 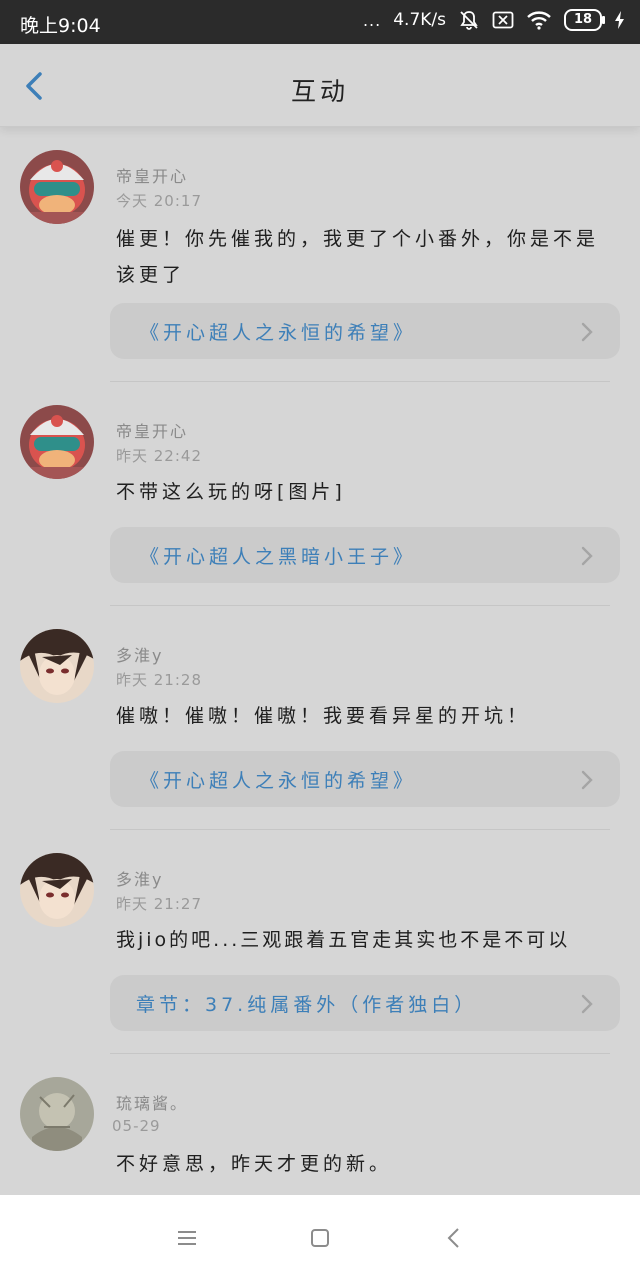 What do you see at coordinates (159, 201) in the screenshot?
I see `timestamp: 今天 20:17` at bounding box center [159, 201].